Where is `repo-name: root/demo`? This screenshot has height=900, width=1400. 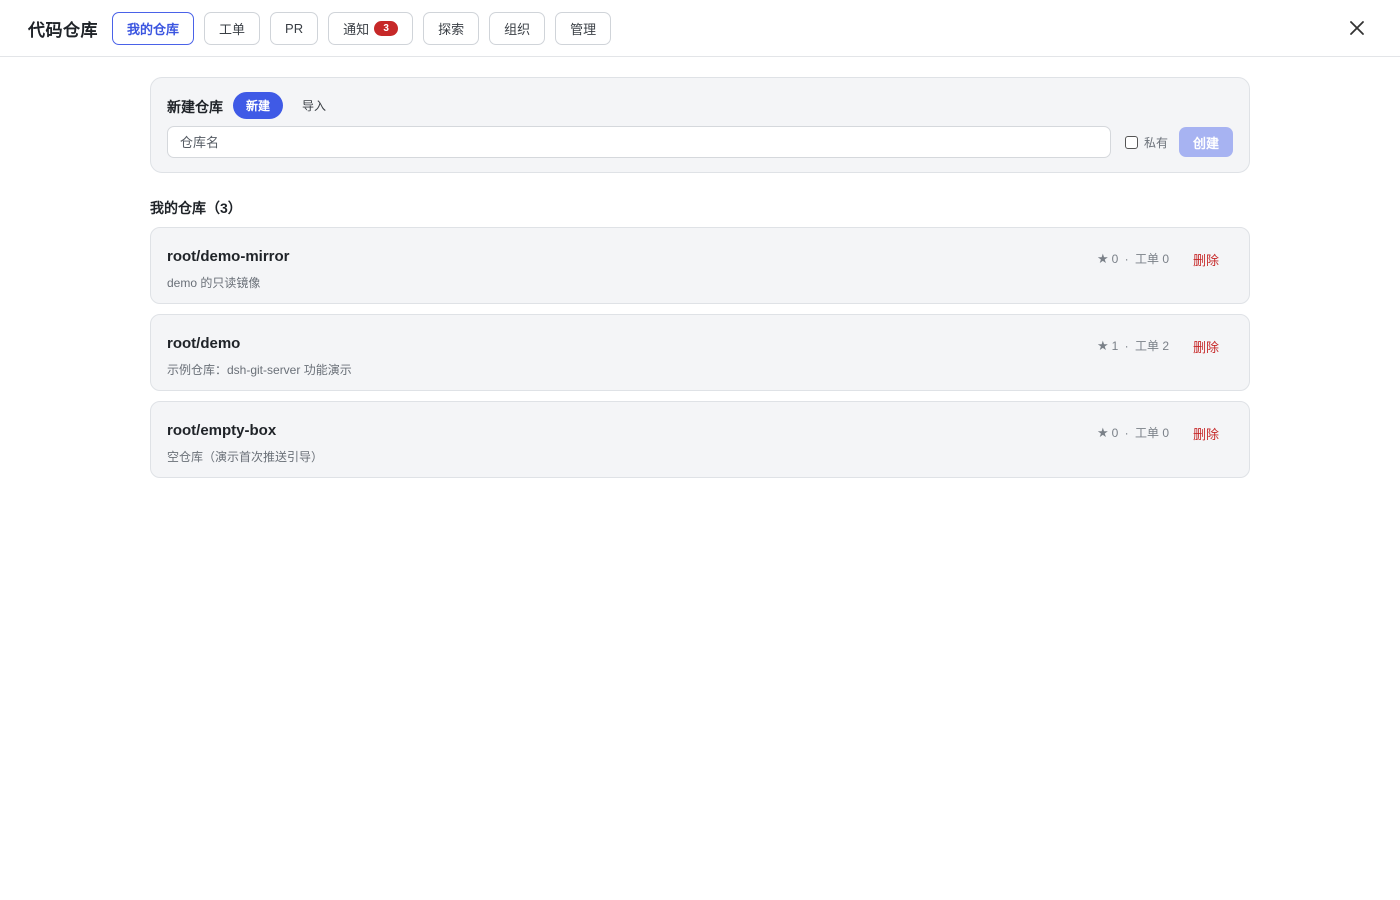
repo-name: root/demo is located at coordinates (203, 343).